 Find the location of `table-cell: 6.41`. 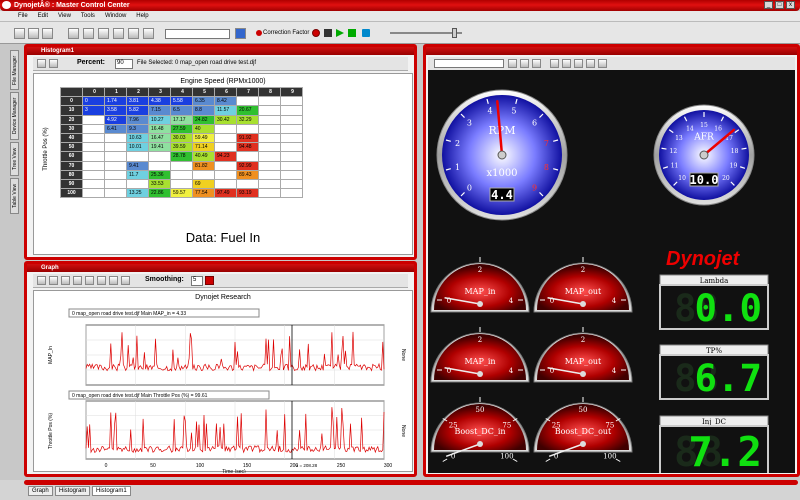

table-cell: 6.41 is located at coordinates (115, 128).